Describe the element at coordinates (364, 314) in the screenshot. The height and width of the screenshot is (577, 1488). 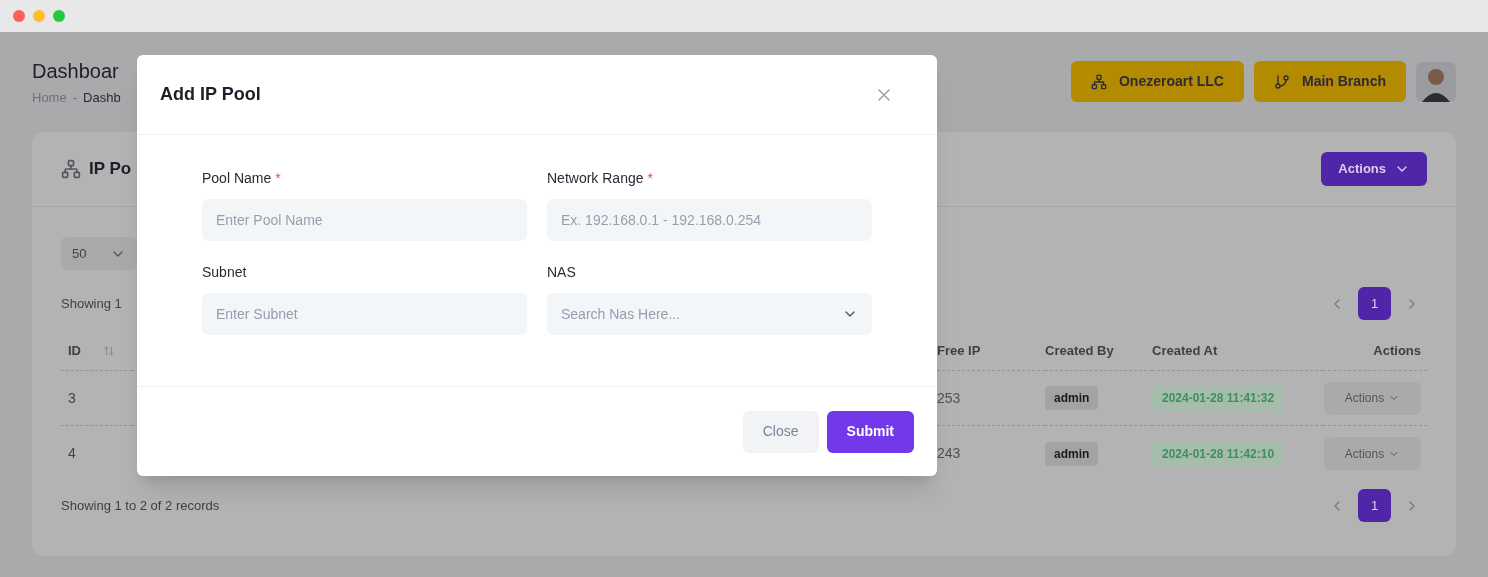
I see `input-field: Enter Subnet` at that location.